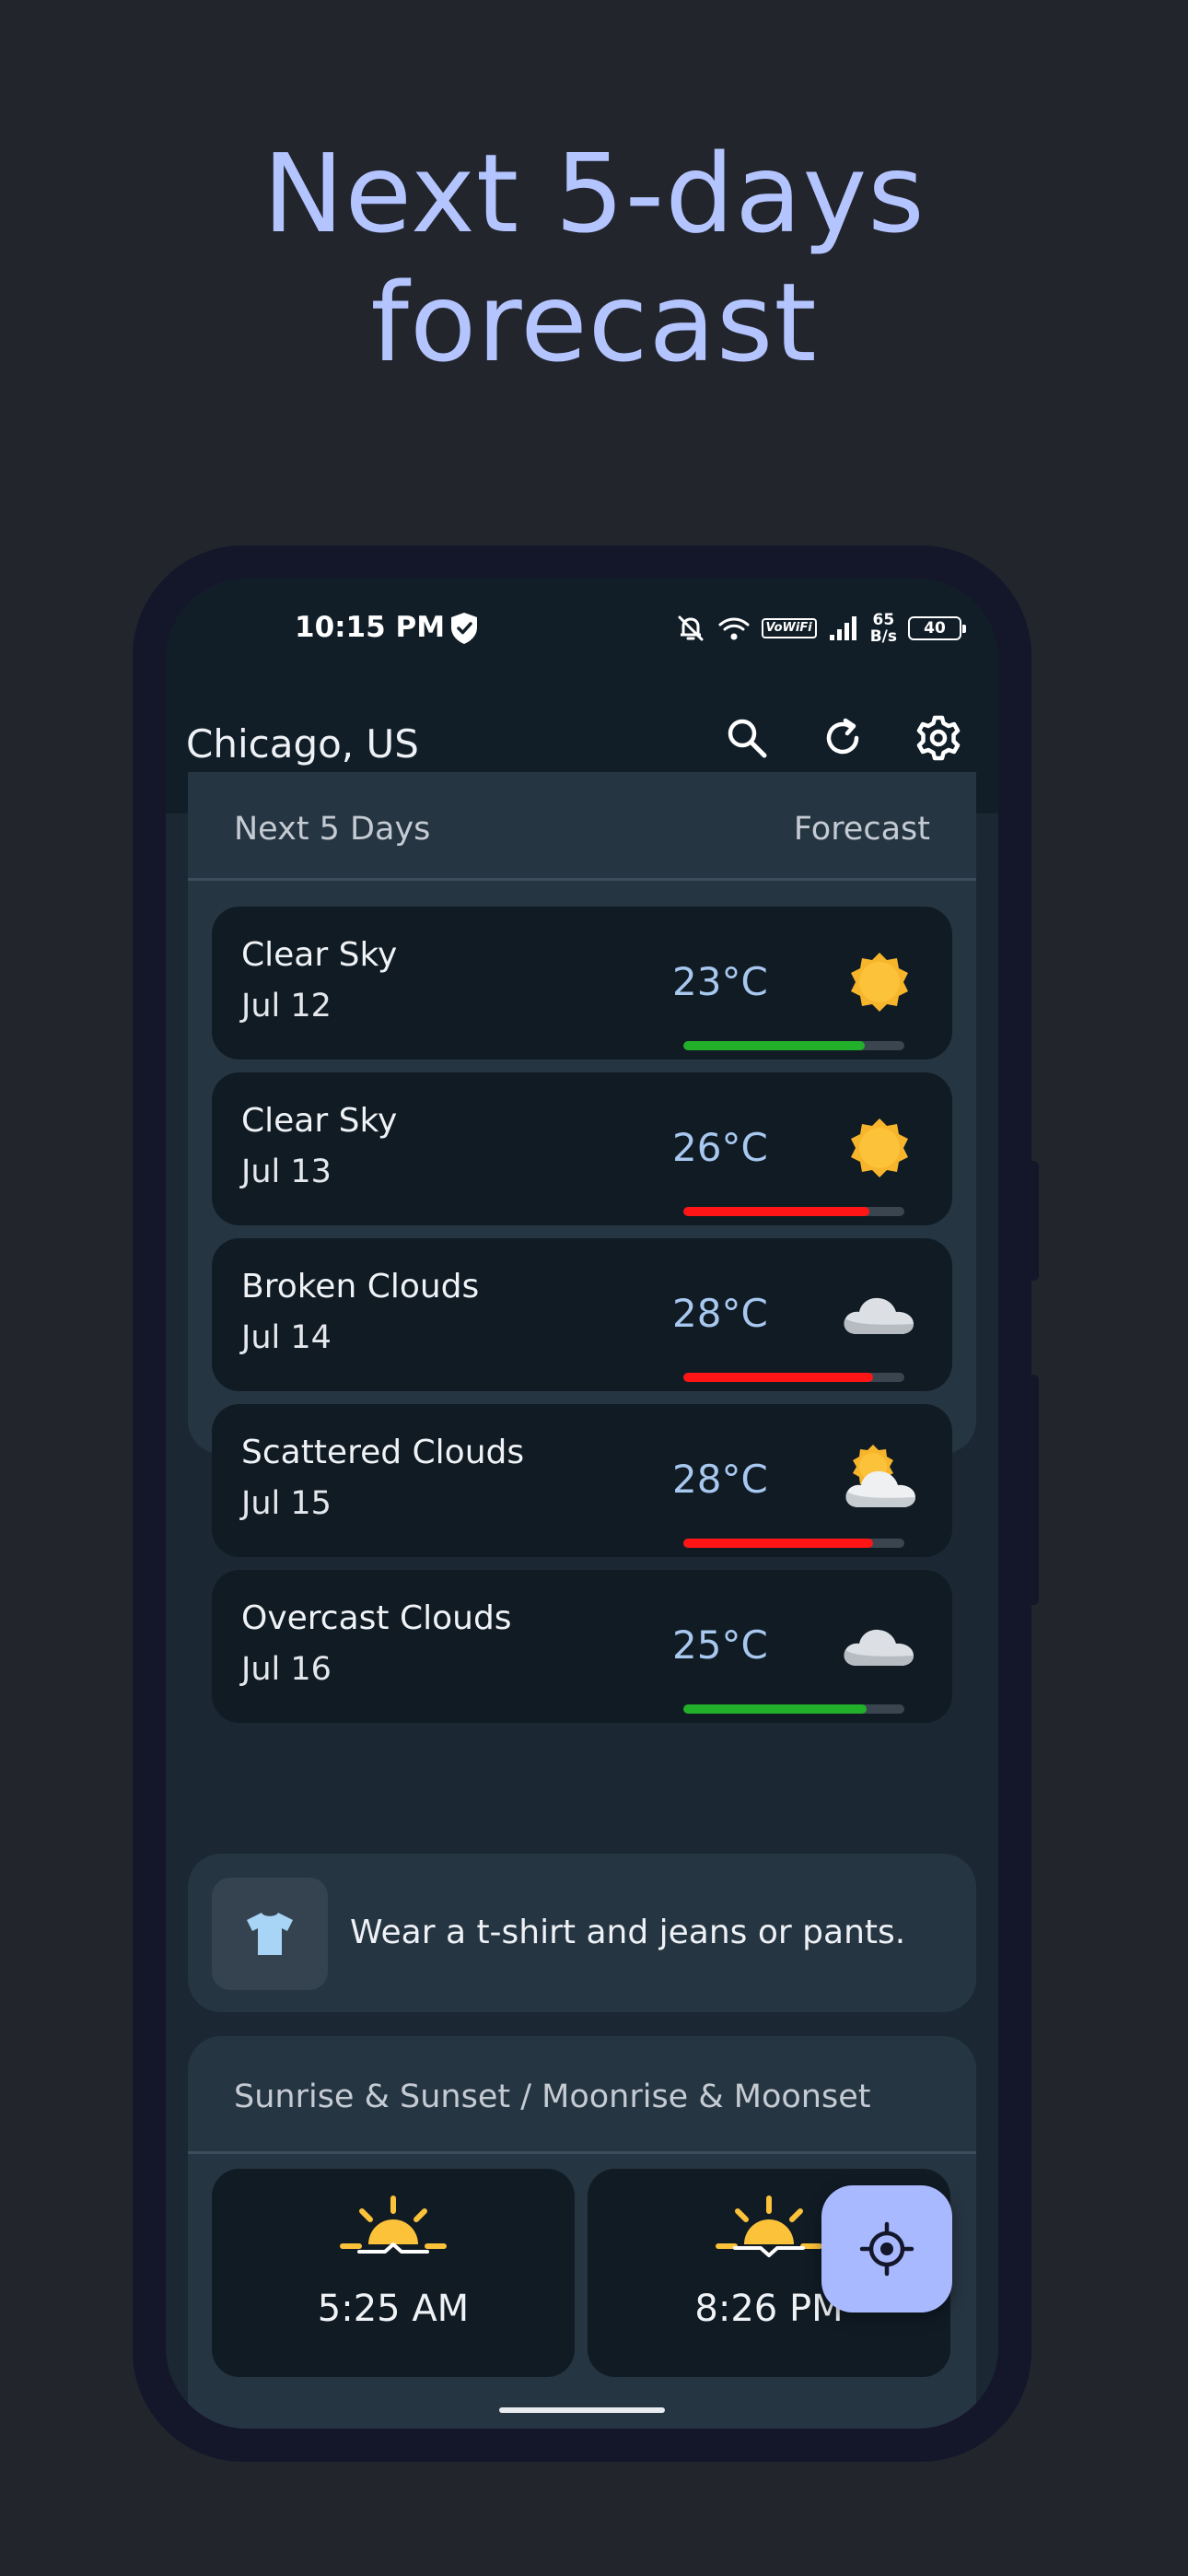 Image resolution: width=1188 pixels, height=2576 pixels. What do you see at coordinates (883, 620) in the screenshot?
I see `network-speed-value: 65` at bounding box center [883, 620].